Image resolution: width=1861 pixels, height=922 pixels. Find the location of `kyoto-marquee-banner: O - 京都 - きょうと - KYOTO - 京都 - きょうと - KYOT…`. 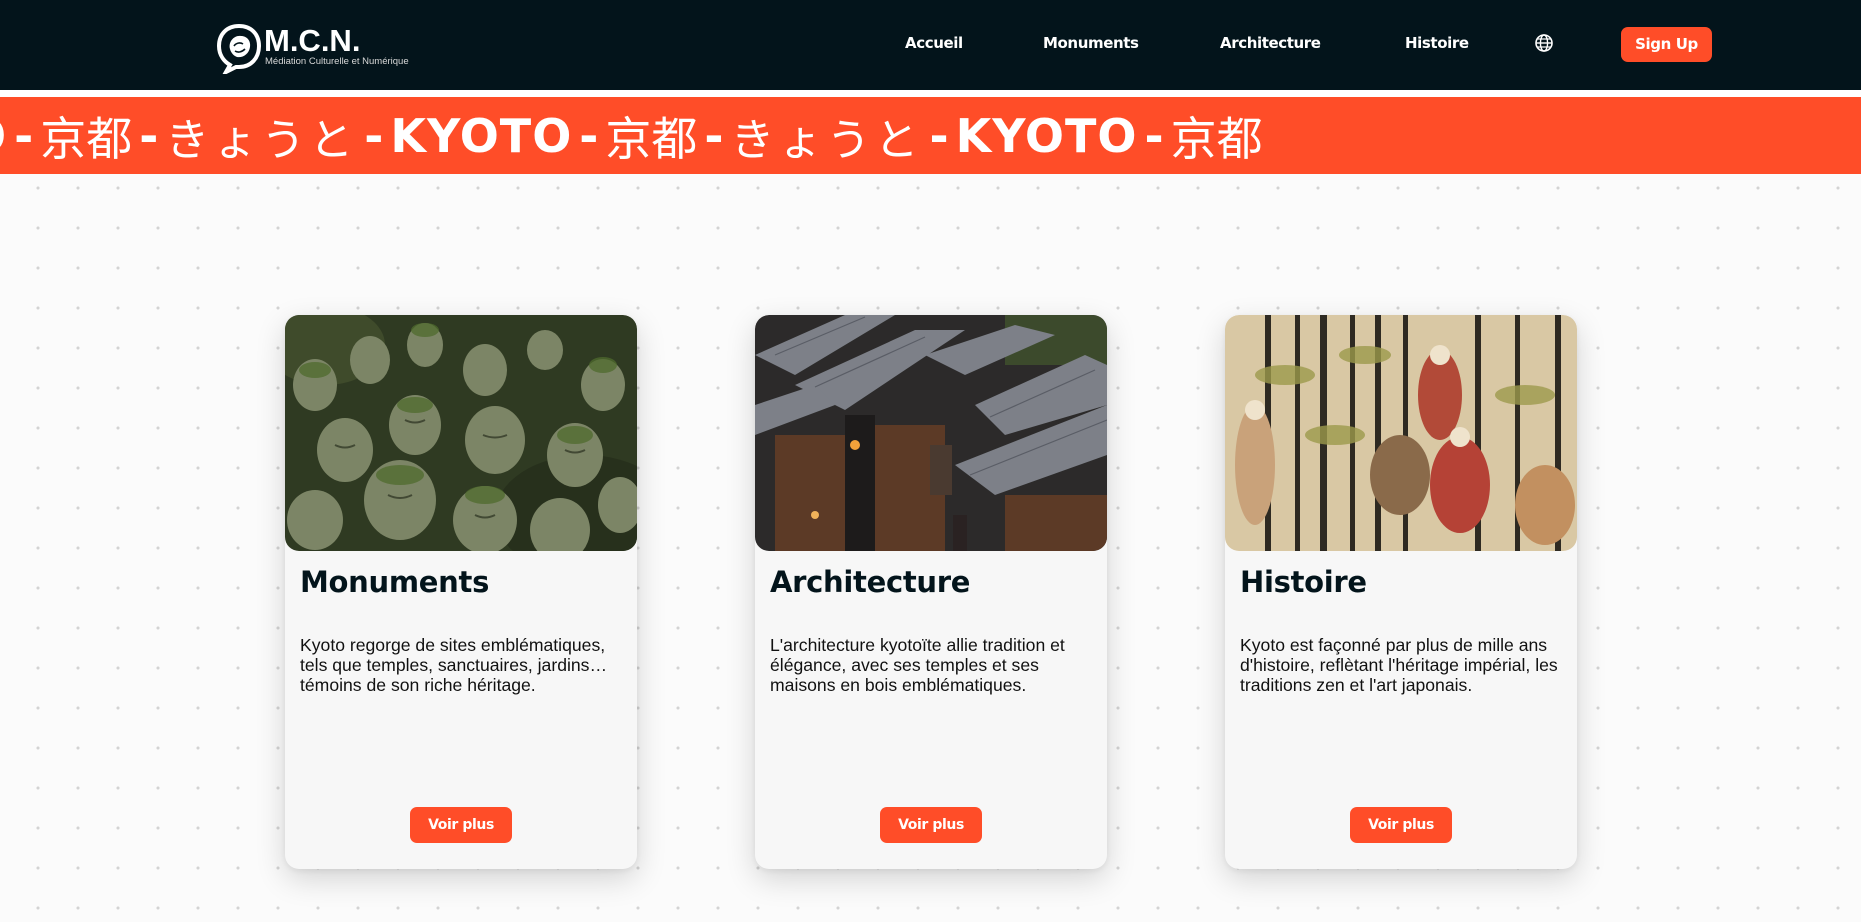

kyoto-marquee-banner: O - 京都 - きょうと - KYOTO - 京都 - きょうと - KYOT… is located at coordinates (930, 135).